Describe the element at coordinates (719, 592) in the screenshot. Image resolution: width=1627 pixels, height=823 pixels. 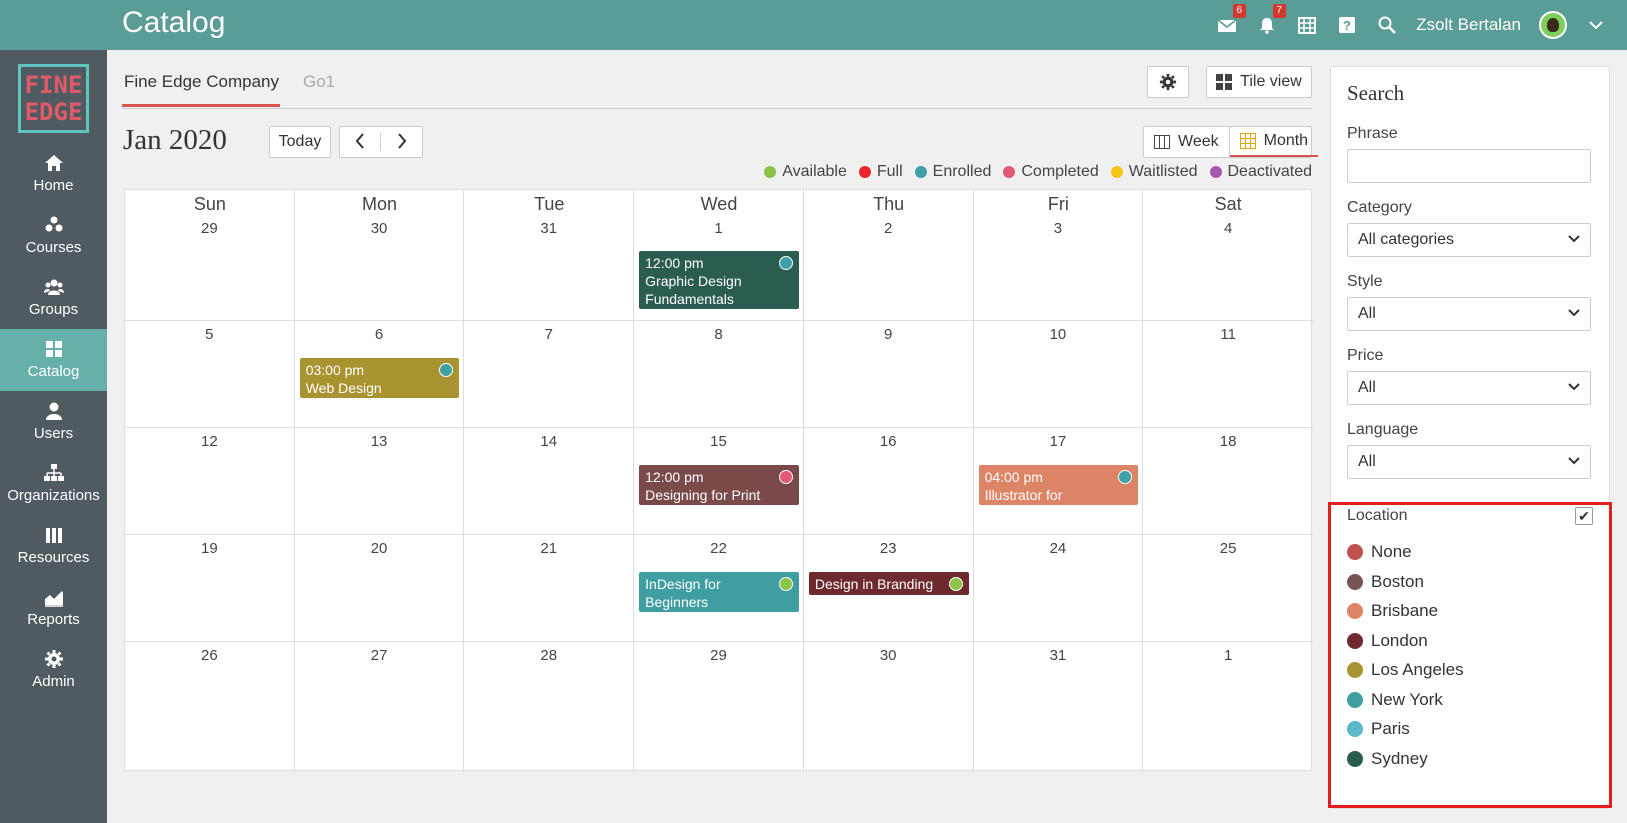
I see `calendar-event: InDesign for Beginners` at that location.